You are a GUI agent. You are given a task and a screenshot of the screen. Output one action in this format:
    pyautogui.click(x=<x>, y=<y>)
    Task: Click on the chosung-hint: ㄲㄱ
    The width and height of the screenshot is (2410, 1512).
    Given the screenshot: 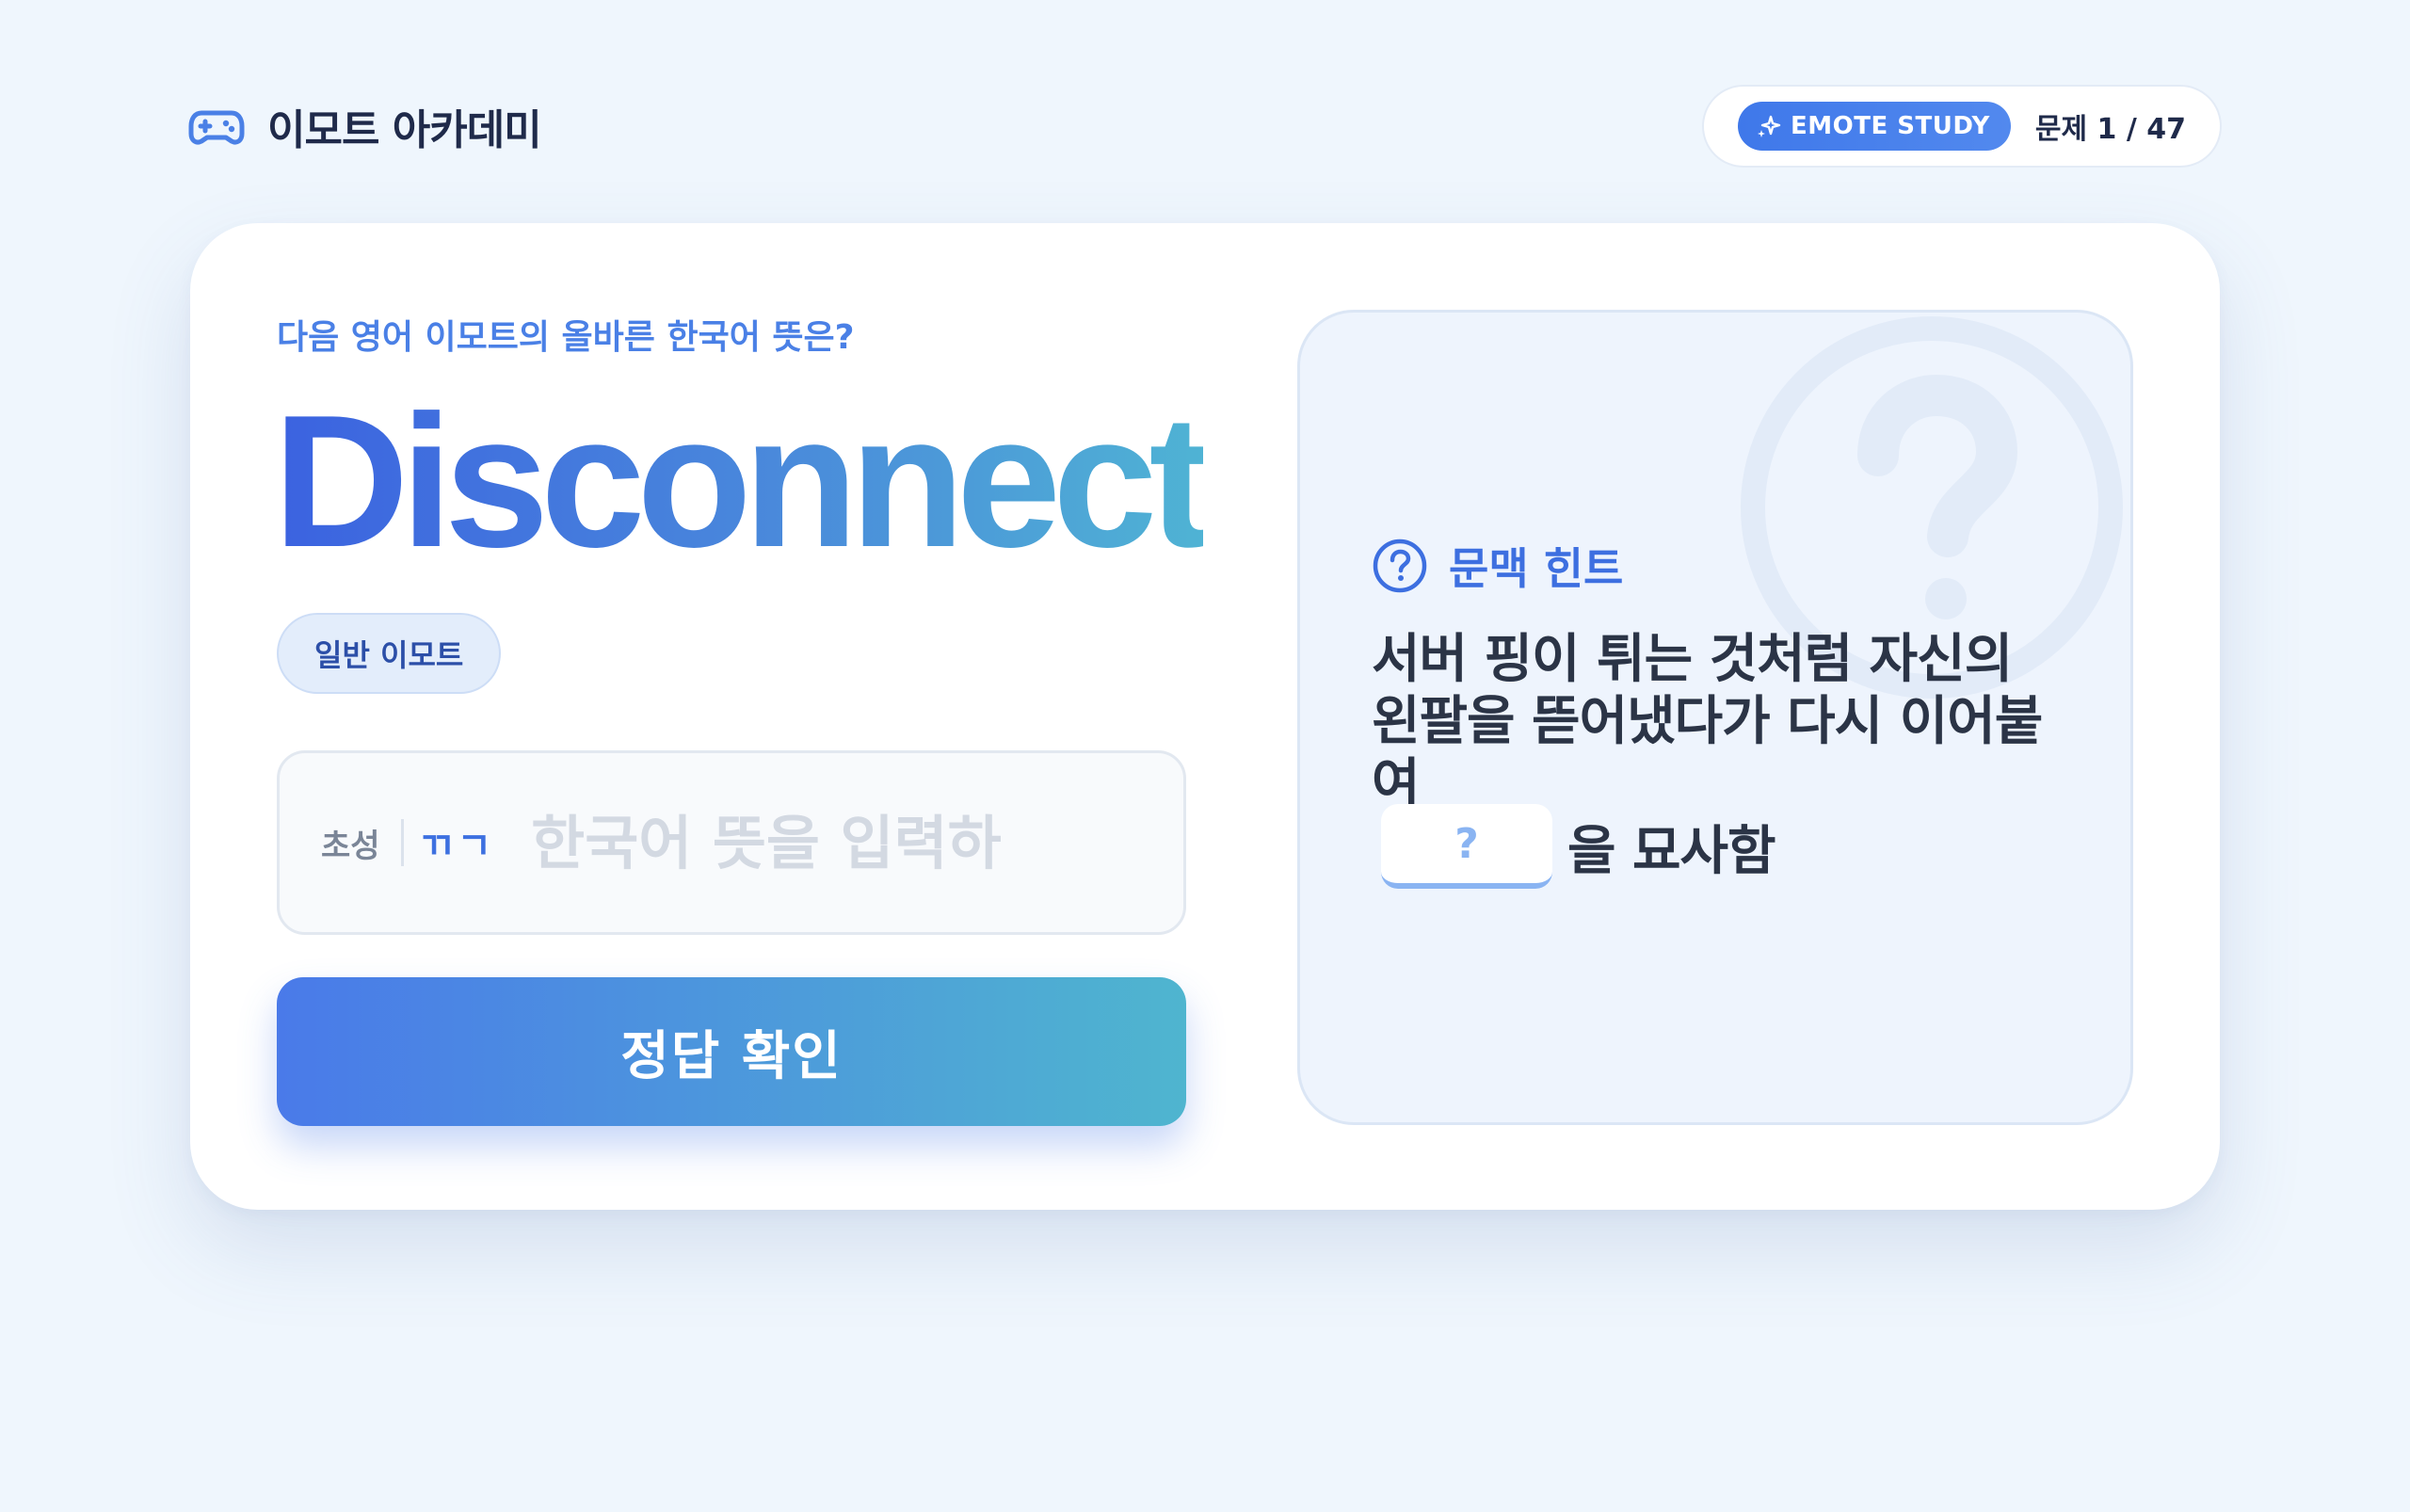 What is the action you would take?
    pyautogui.click(x=457, y=846)
    